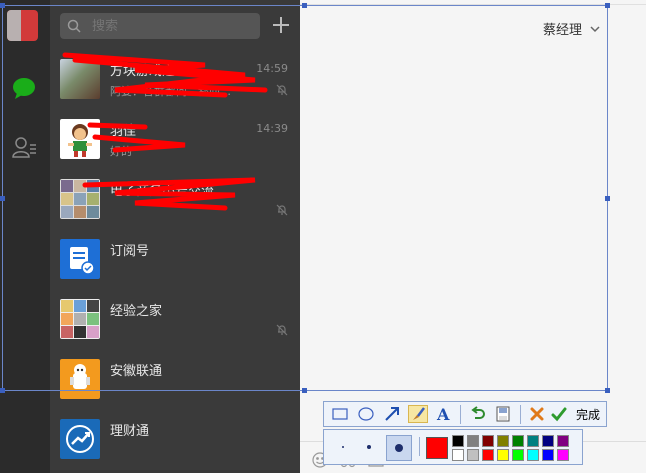  What do you see at coordinates (437, 448) in the screenshot?
I see `selected-color-swatch` at bounding box center [437, 448].